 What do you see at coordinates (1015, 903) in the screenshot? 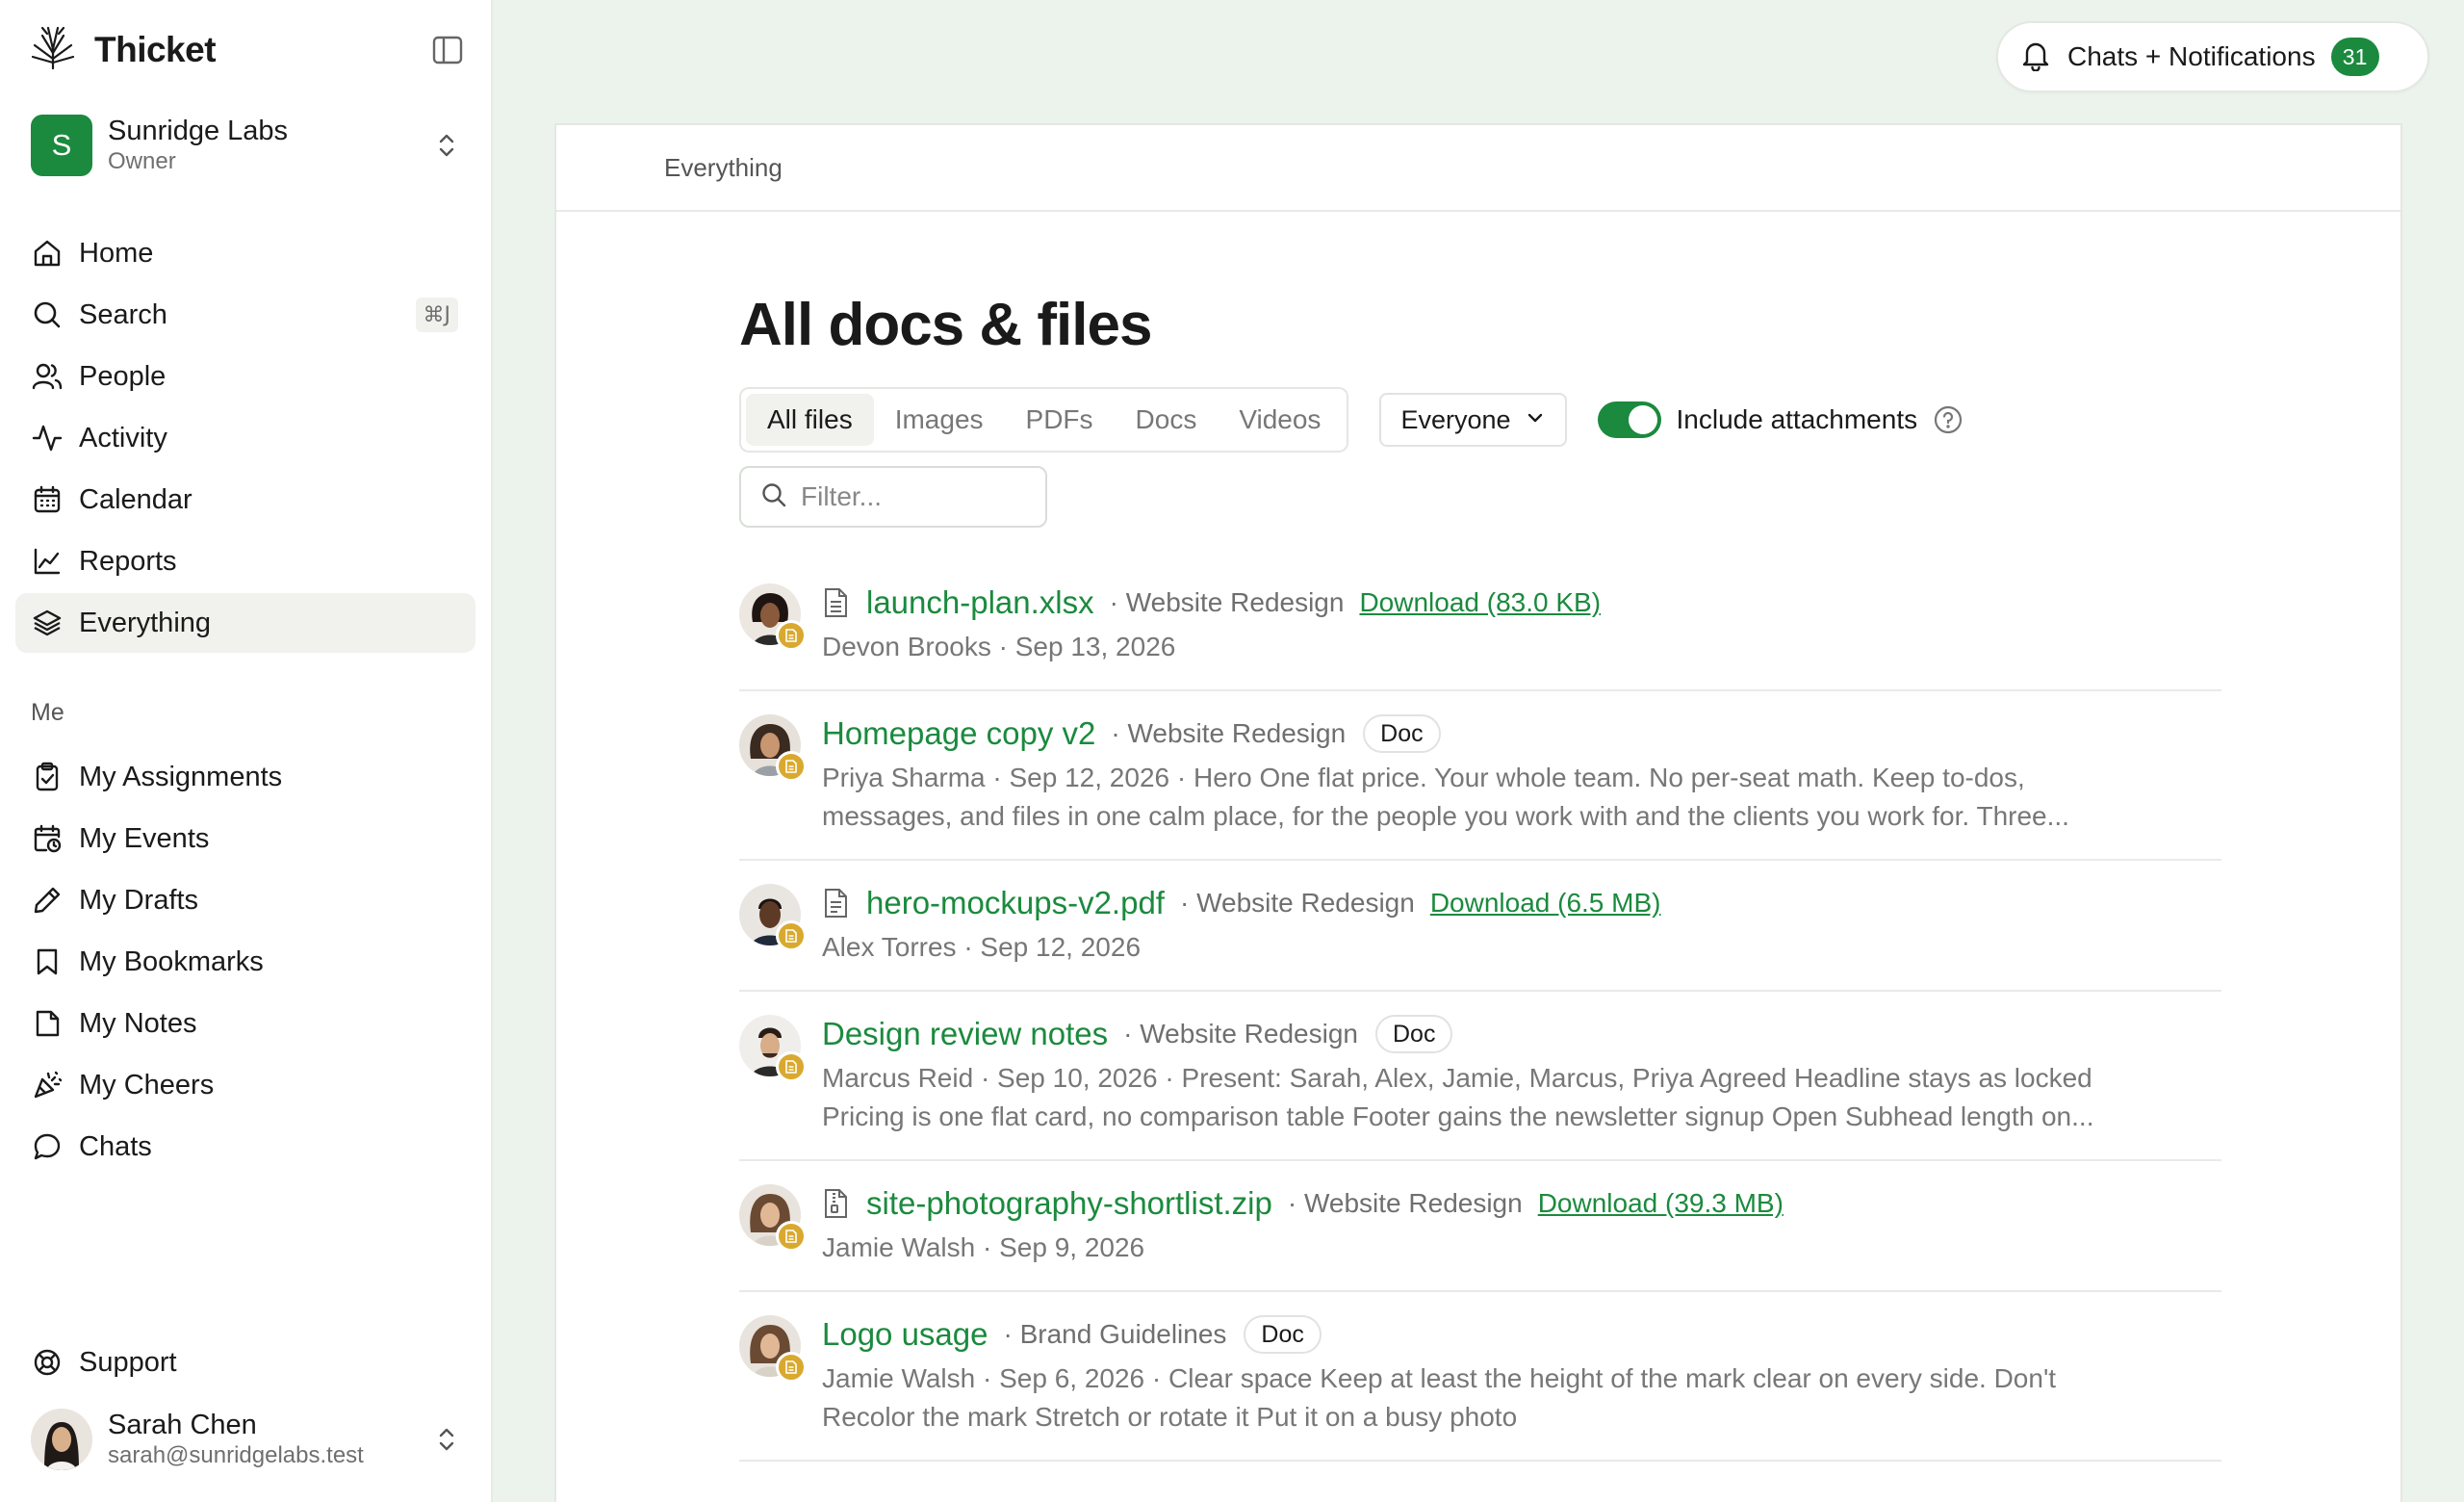
I see `file-title-link: hero-mockups-v2.pdf` at bounding box center [1015, 903].